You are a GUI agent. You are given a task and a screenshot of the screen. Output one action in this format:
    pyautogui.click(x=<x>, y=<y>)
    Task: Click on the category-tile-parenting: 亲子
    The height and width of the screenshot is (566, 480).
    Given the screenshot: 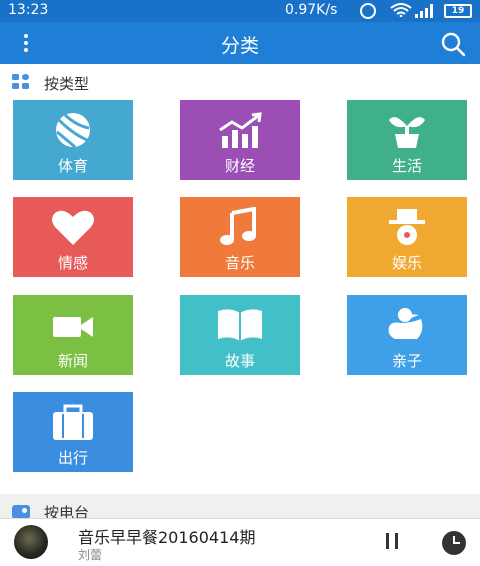 What is the action you would take?
    pyautogui.click(x=407, y=335)
    